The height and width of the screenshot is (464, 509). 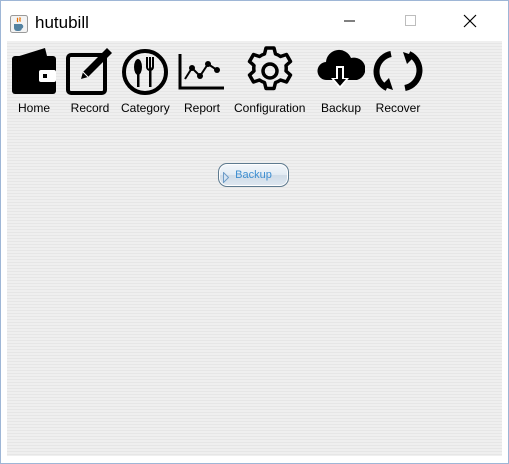 What do you see at coordinates (62, 22) in the screenshot?
I see `window-title: hutubill` at bounding box center [62, 22].